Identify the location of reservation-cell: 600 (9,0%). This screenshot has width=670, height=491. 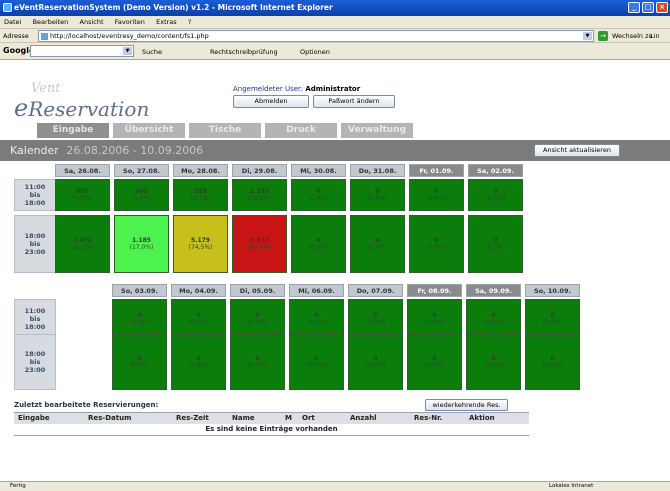
(82, 195).